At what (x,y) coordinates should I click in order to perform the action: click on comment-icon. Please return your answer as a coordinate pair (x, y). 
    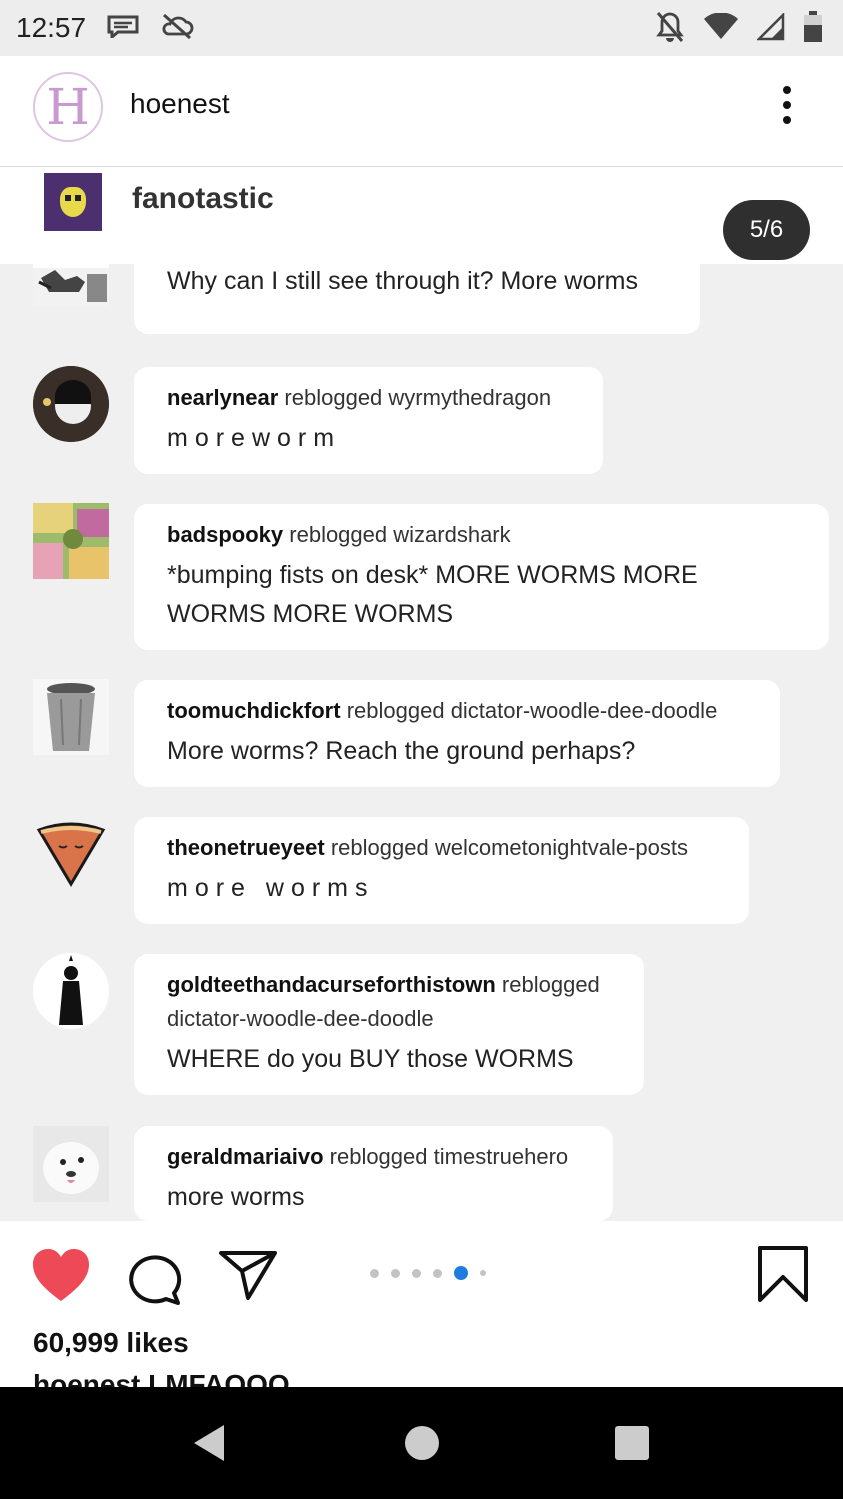
    Looking at the image, I should click on (155, 1279).